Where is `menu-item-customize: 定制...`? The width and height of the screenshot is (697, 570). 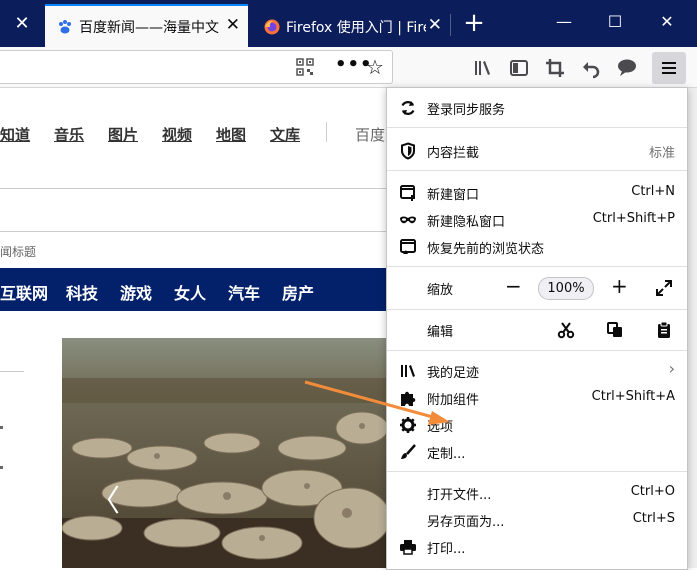 menu-item-customize: 定制... is located at coordinates (537, 451).